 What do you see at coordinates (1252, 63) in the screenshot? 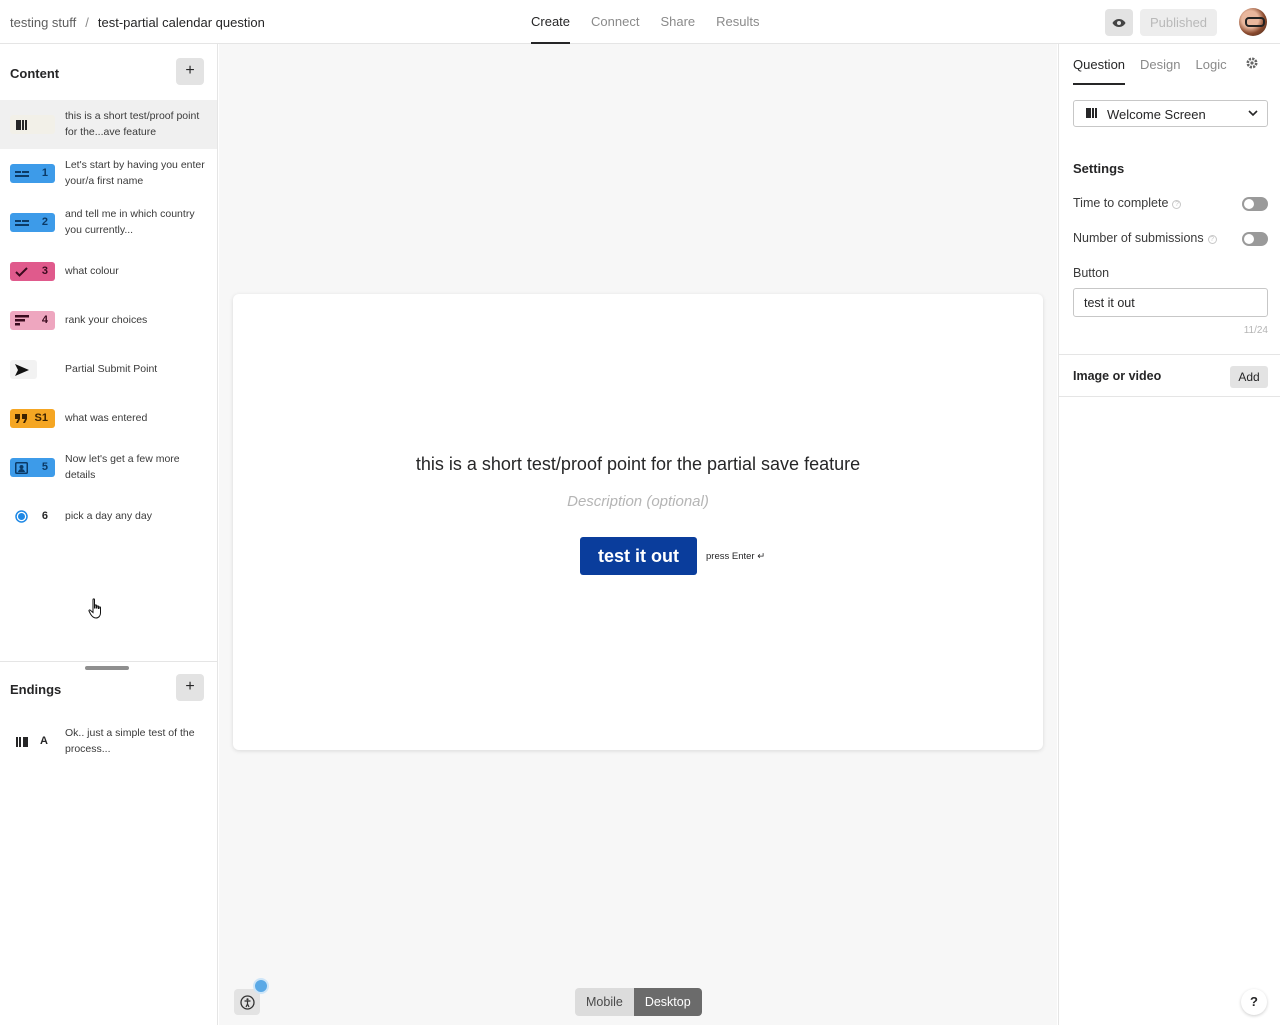
I see `gear-icon` at bounding box center [1252, 63].